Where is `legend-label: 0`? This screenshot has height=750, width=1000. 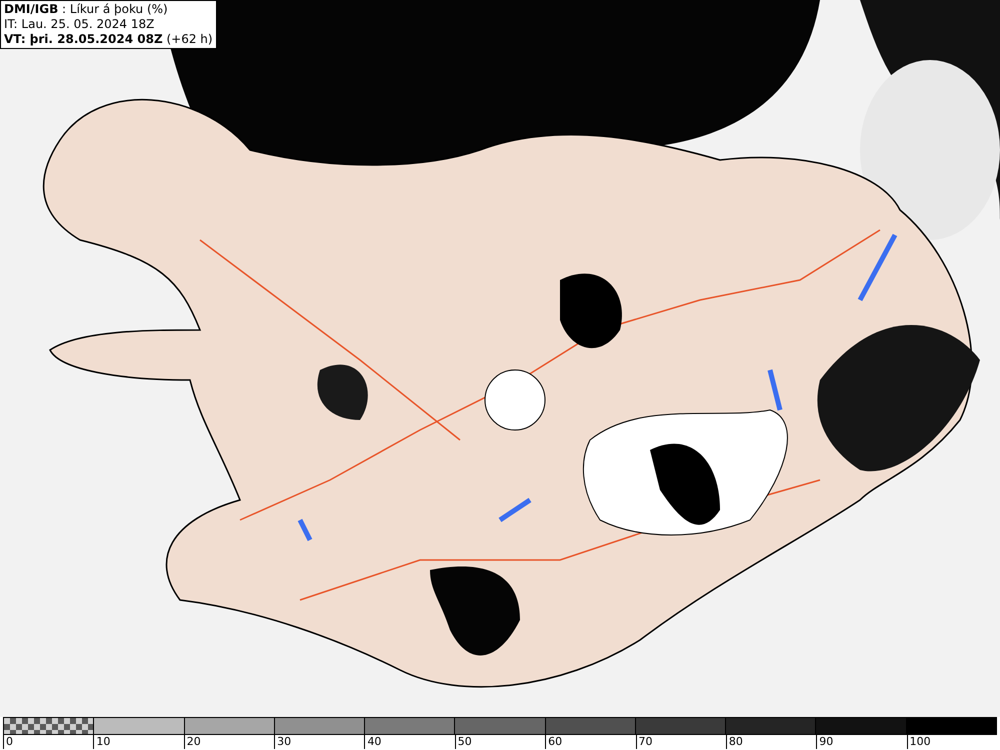 legend-label: 0 is located at coordinates (48, 742).